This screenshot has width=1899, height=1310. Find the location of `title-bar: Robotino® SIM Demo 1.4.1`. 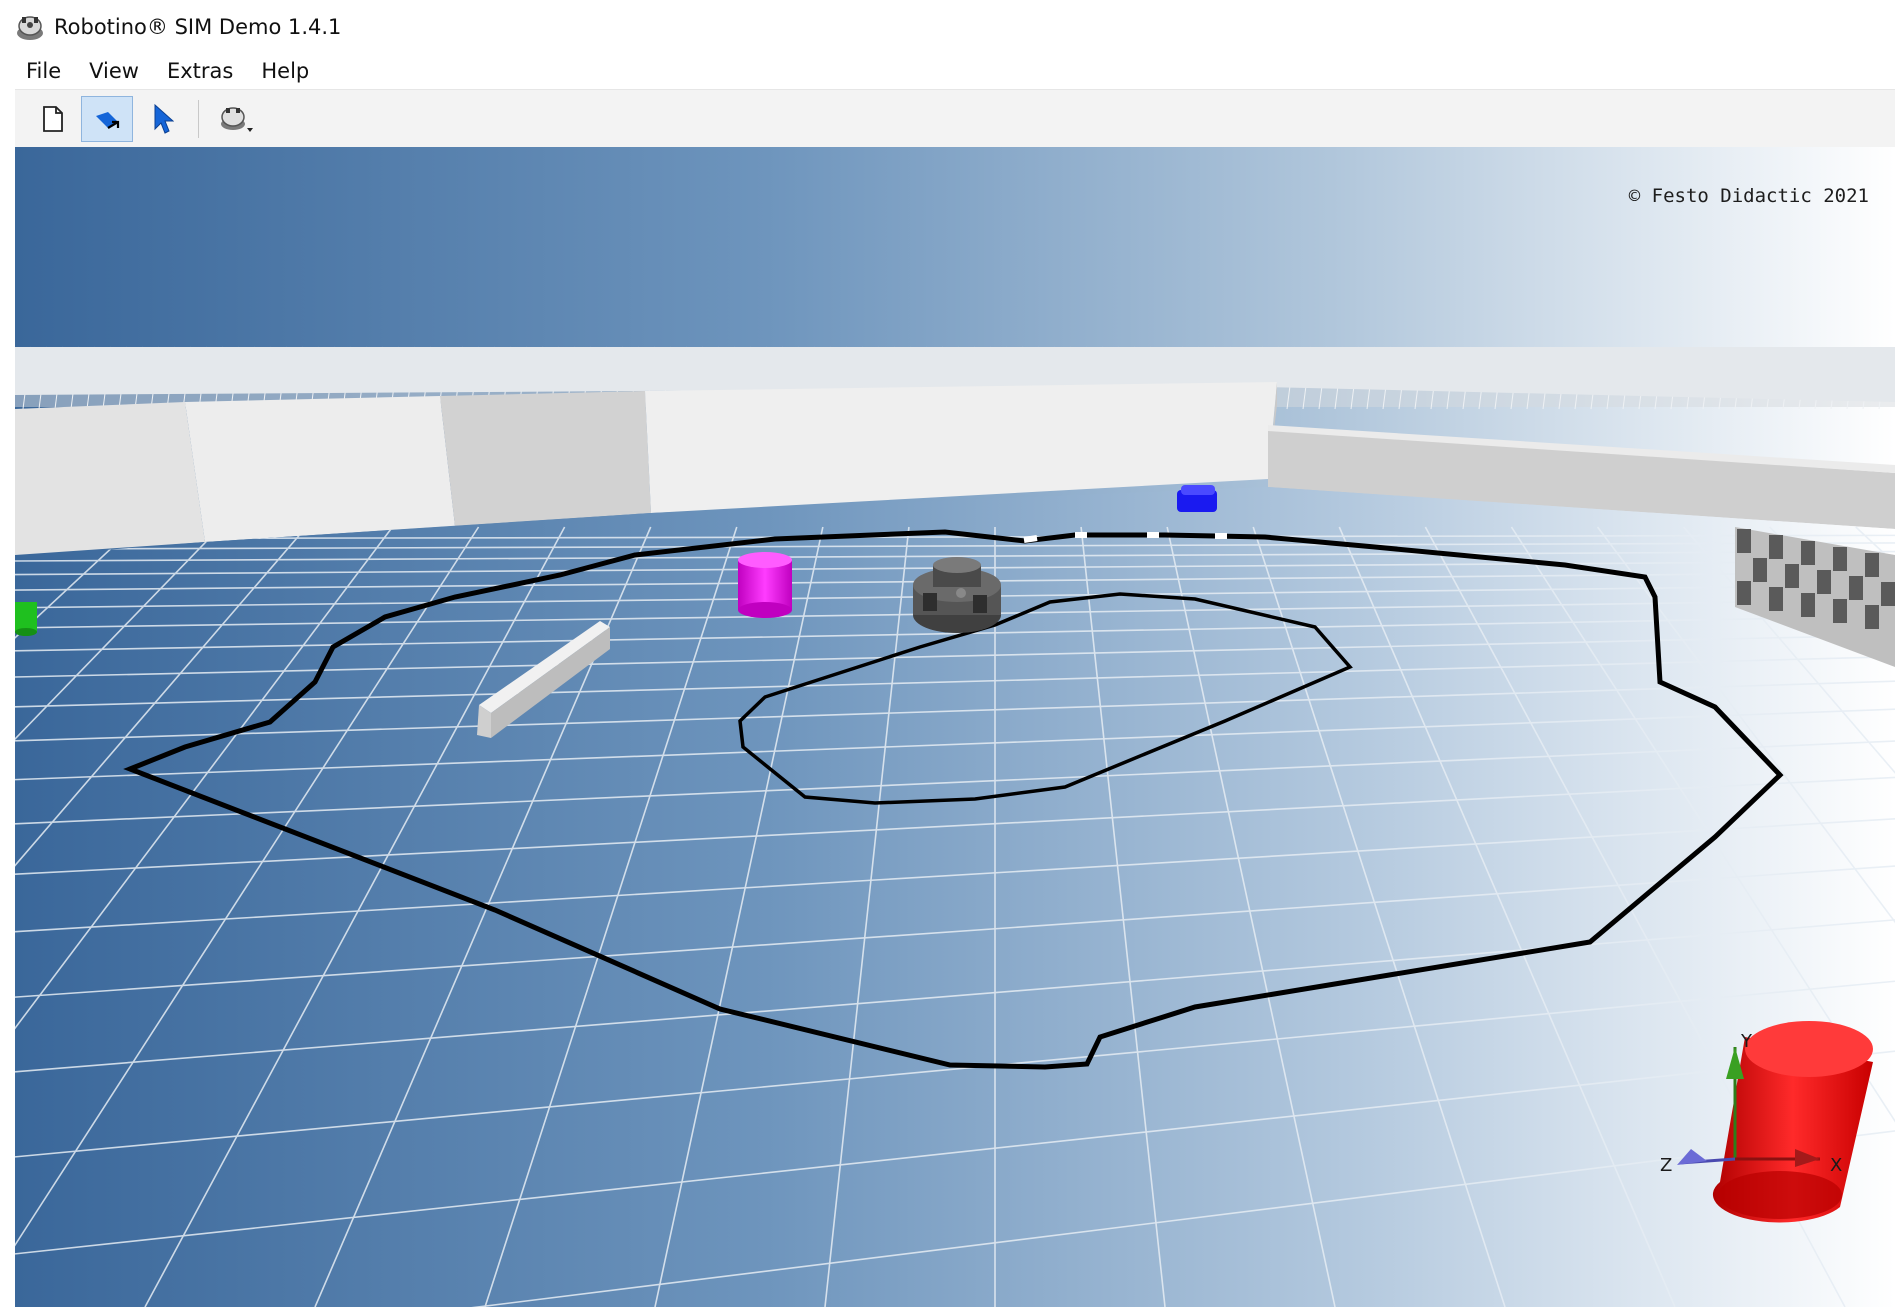

title-bar: Robotino® SIM Demo 1.4.1 is located at coordinates (949, 27).